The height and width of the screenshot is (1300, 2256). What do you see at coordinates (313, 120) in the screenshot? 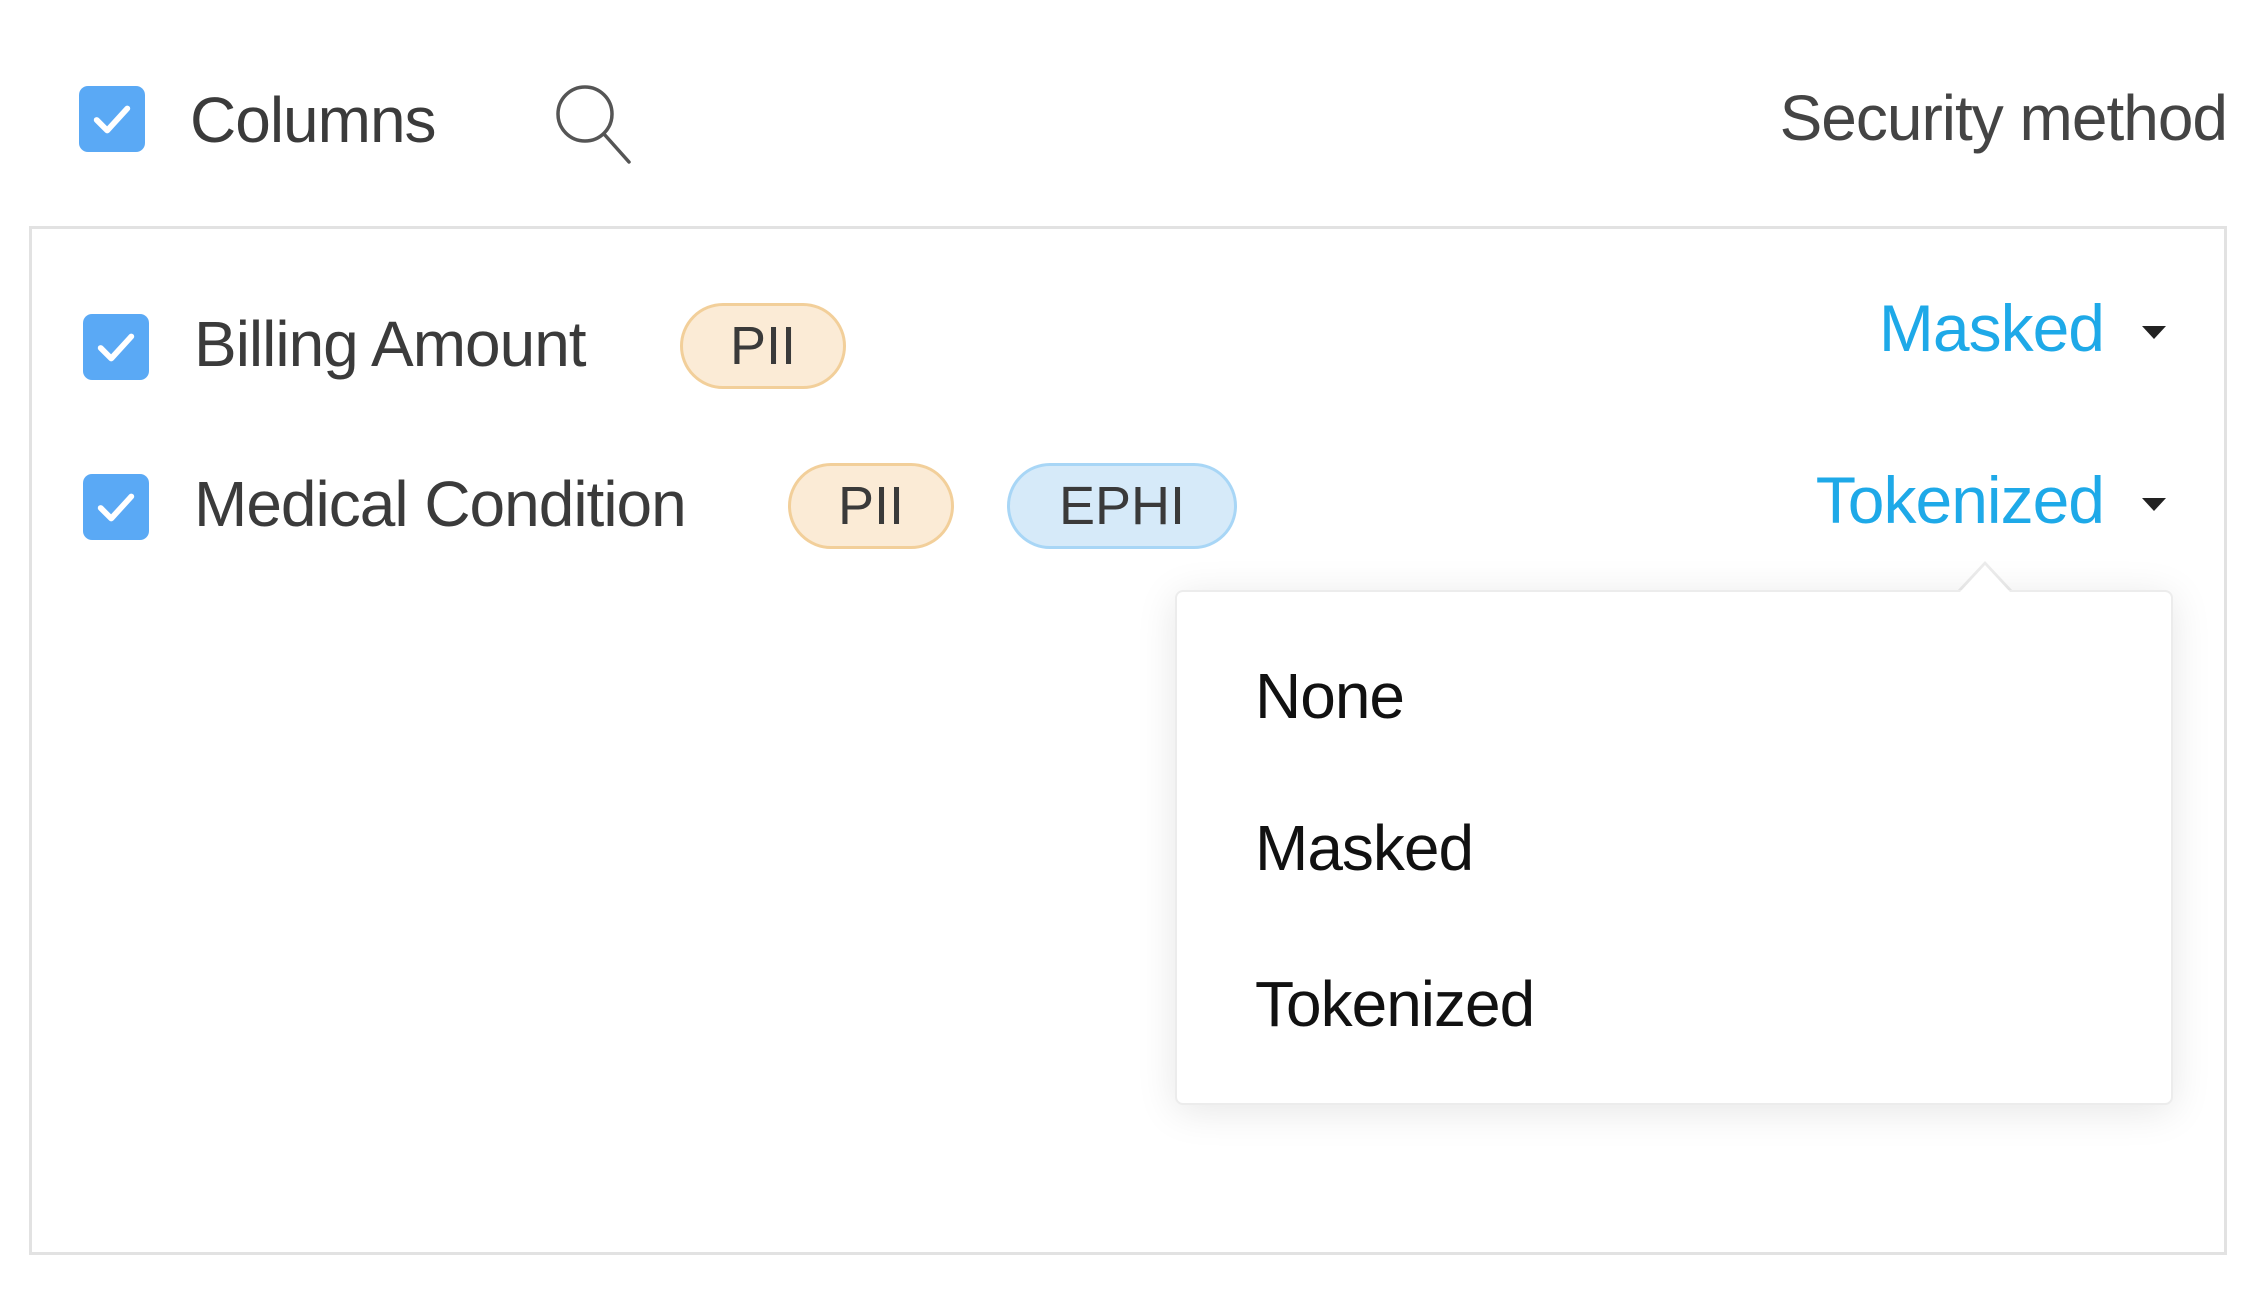
I see `columns-label: Columns` at bounding box center [313, 120].